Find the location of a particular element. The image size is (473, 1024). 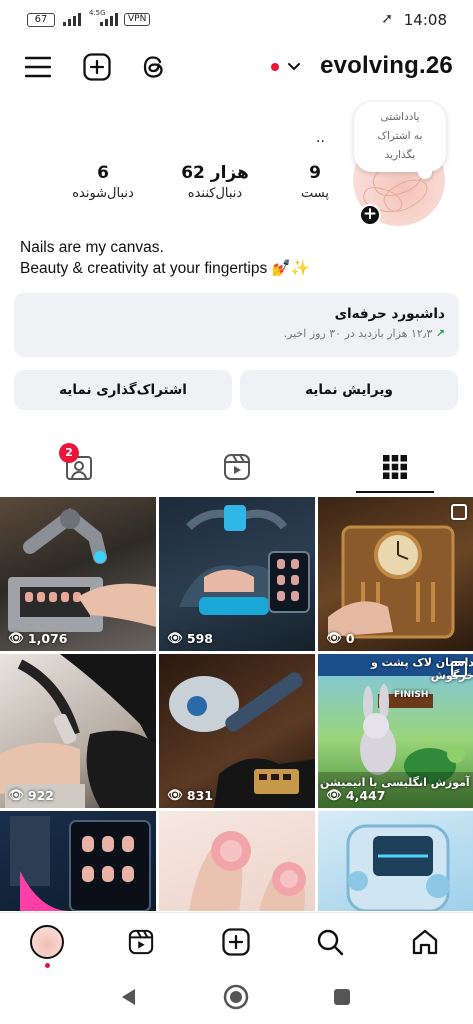

view-count-value: 1,076 is located at coordinates (47, 638).